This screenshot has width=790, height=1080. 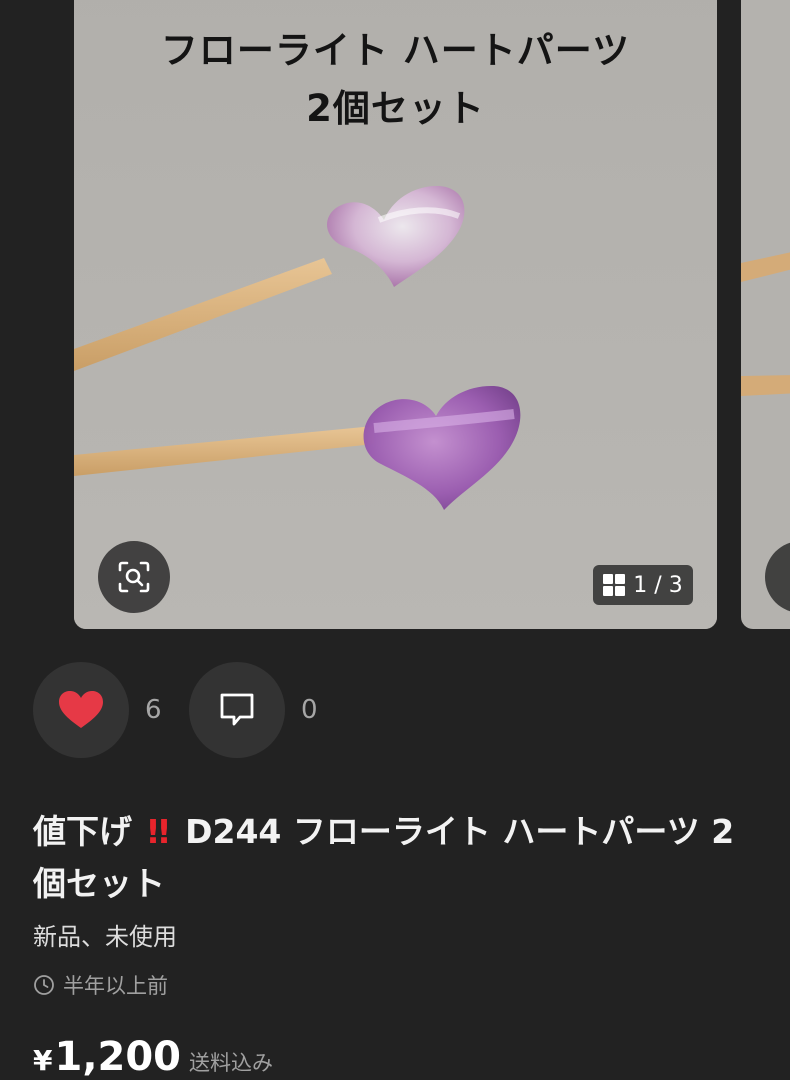 I want to click on comment-button, so click(x=237, y=710).